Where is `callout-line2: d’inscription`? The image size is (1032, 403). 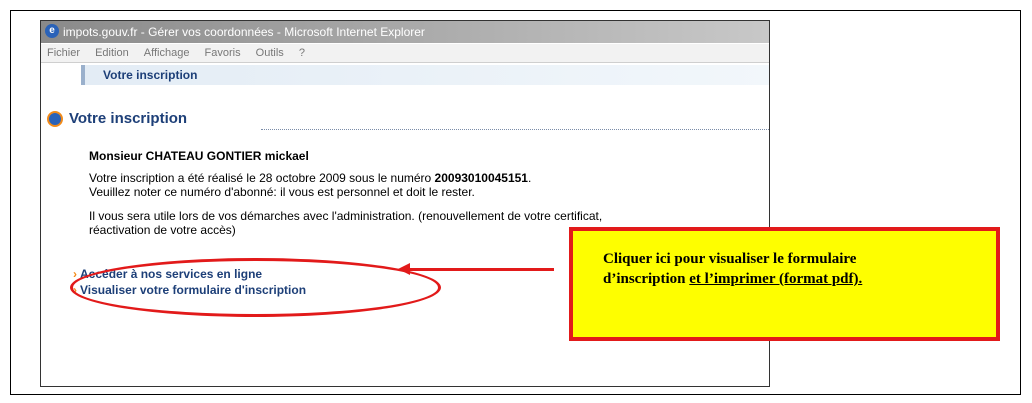
callout-line2: d’inscription is located at coordinates (646, 279).